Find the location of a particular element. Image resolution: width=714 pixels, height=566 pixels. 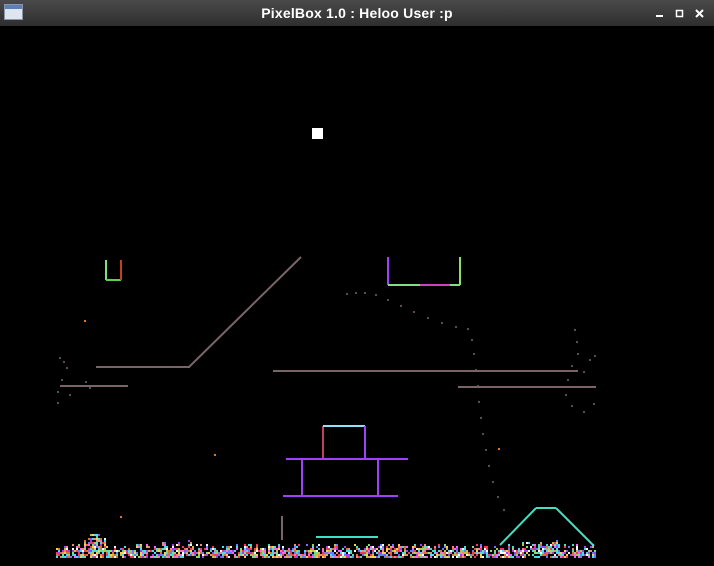

minimize-button is located at coordinates (660, 13).